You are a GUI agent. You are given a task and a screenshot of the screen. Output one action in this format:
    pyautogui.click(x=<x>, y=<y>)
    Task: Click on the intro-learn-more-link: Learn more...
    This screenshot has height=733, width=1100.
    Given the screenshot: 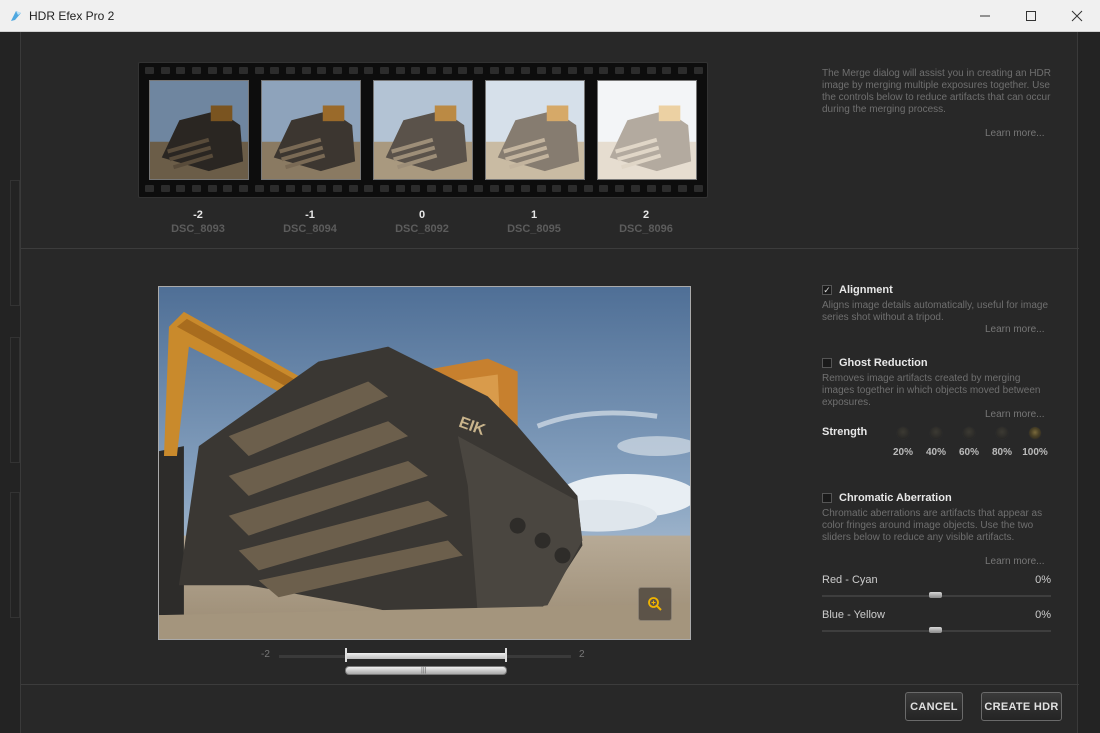 What is the action you would take?
    pyautogui.click(x=1014, y=133)
    